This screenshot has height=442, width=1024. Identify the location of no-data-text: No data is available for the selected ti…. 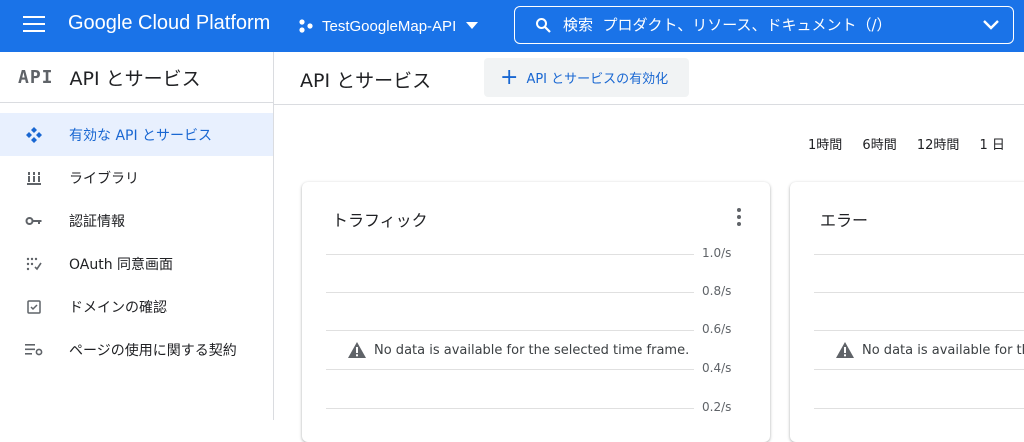
(532, 350).